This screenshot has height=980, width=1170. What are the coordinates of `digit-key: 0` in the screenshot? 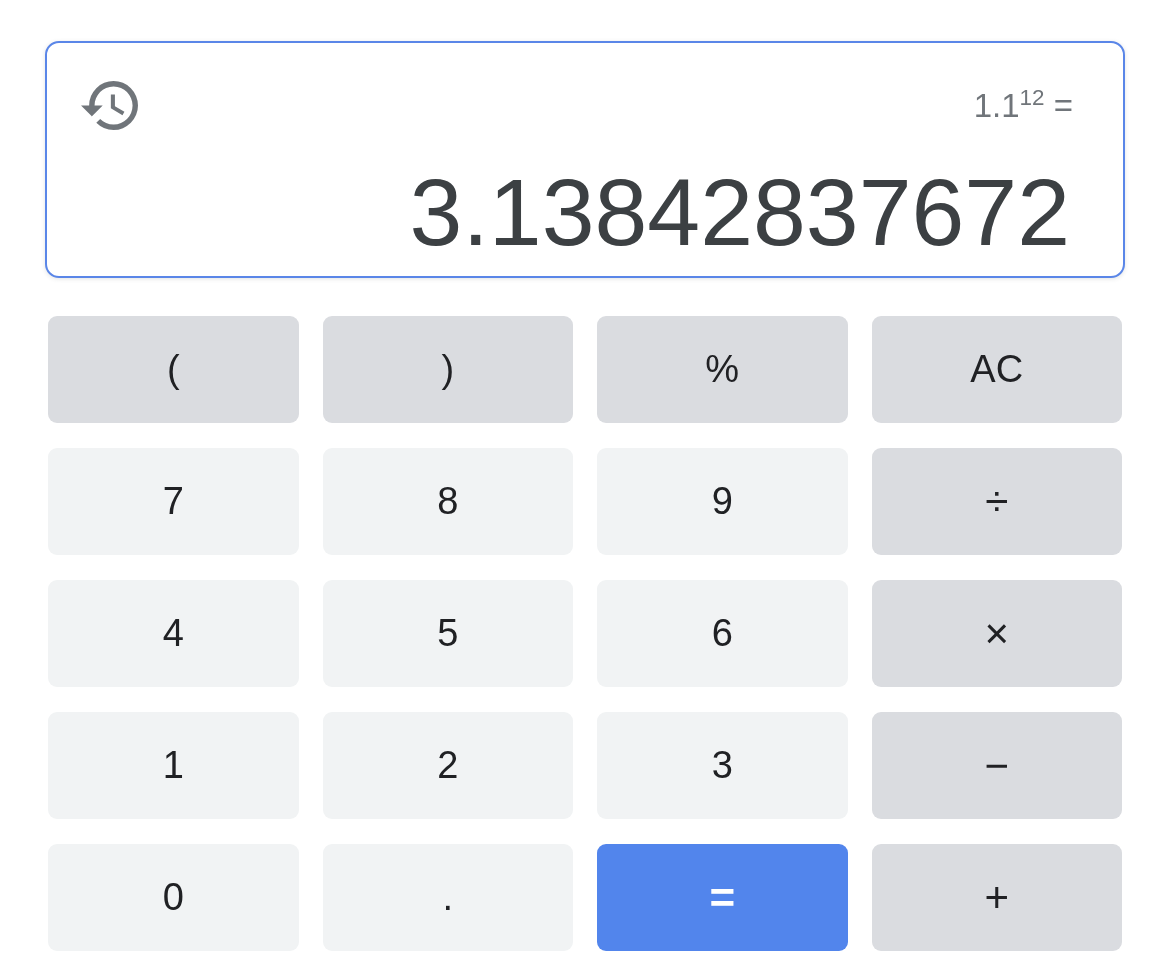 It's located at (173, 897).